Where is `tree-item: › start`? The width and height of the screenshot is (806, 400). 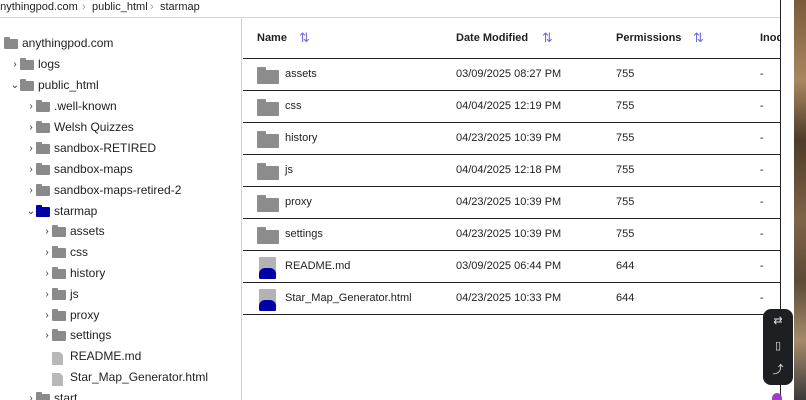 tree-item: › start is located at coordinates (120, 394).